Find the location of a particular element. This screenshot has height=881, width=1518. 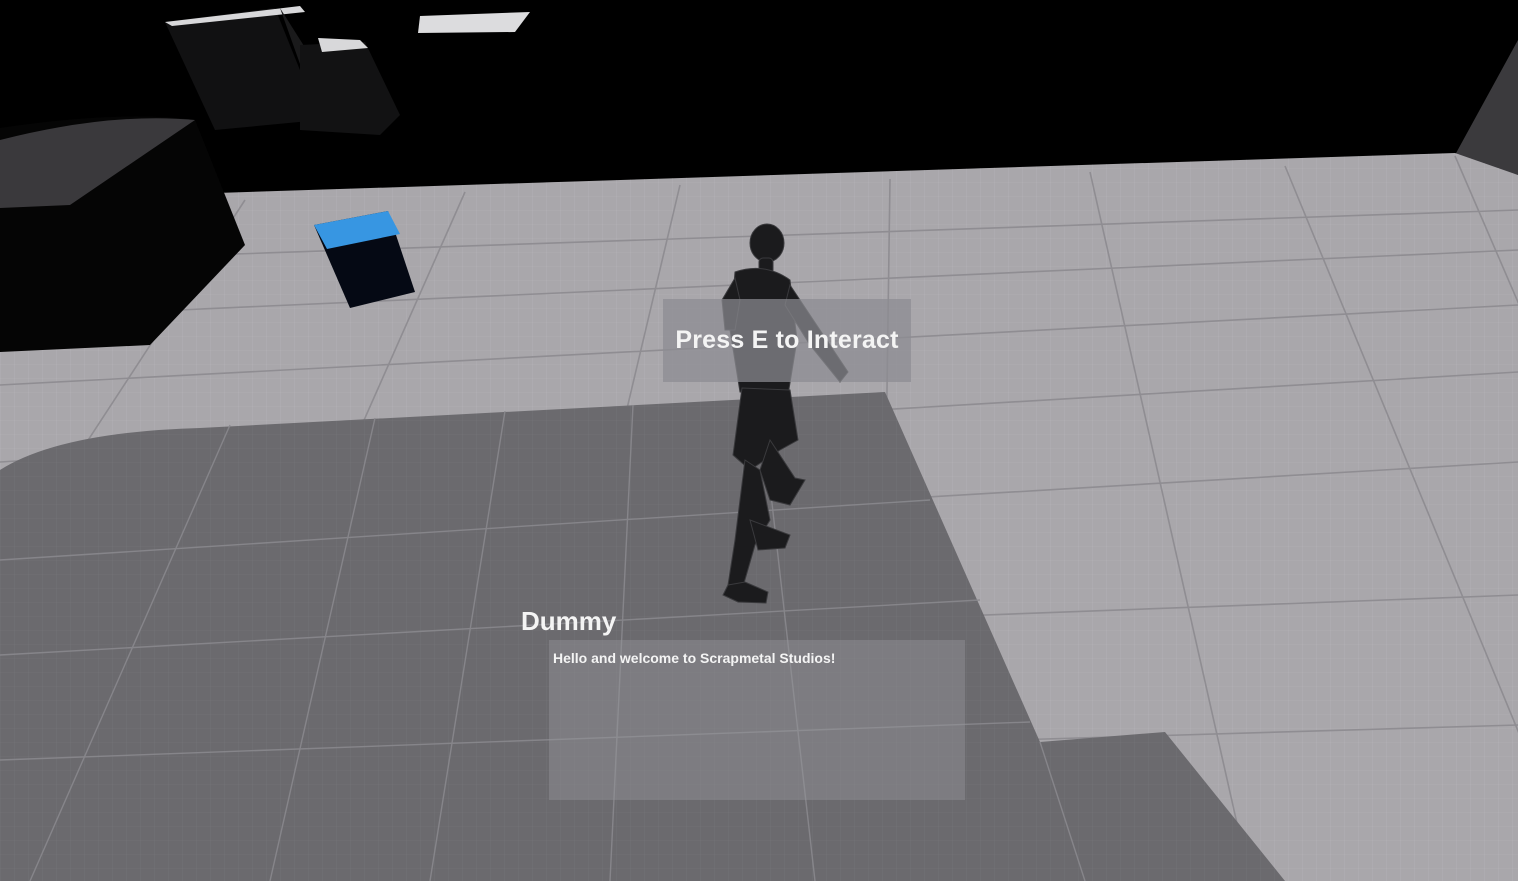

interact-prompt-text: Press E to Interact is located at coordinates (787, 340).